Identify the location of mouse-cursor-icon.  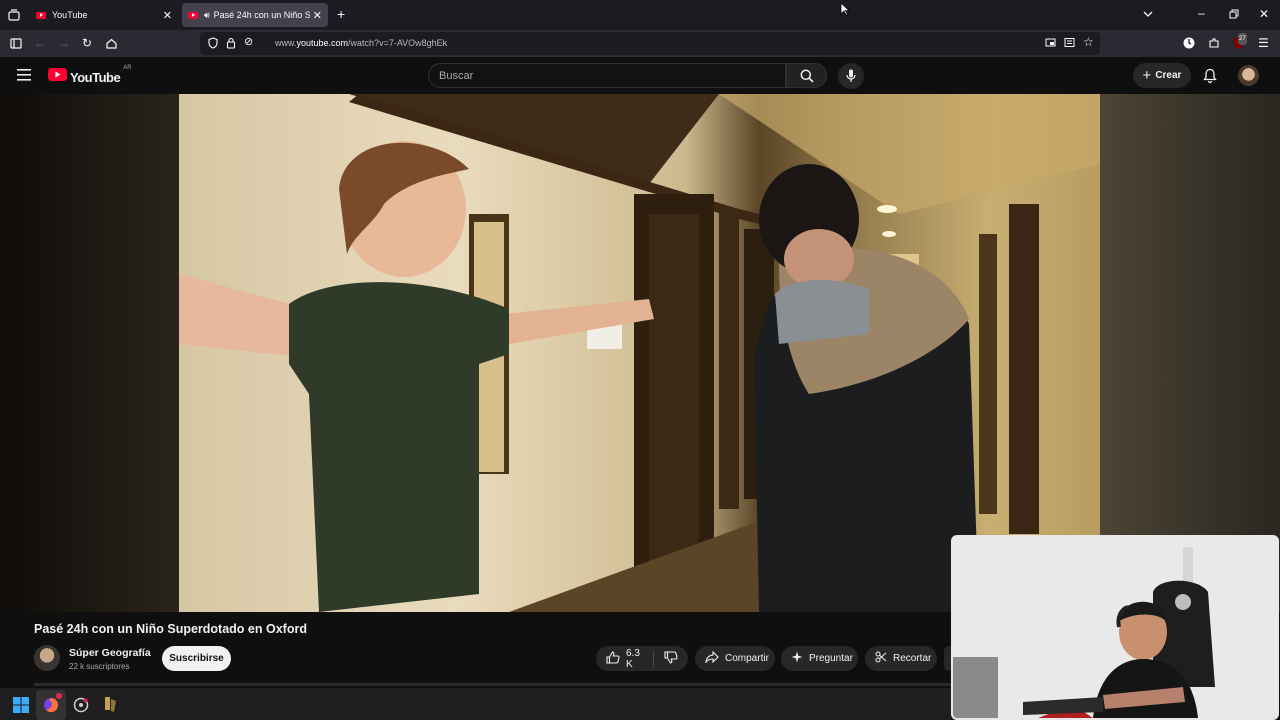
(845, 10).